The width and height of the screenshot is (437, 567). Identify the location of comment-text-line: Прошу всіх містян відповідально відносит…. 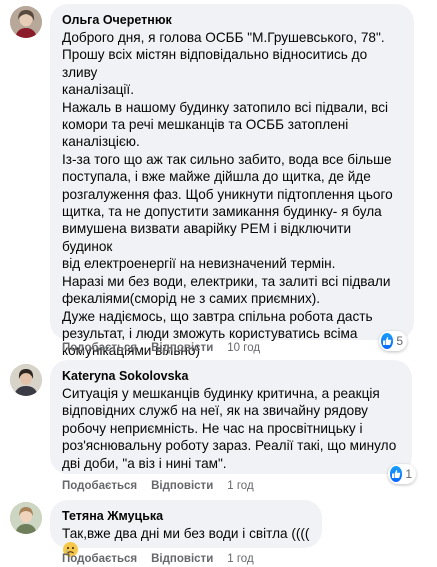
(215, 63).